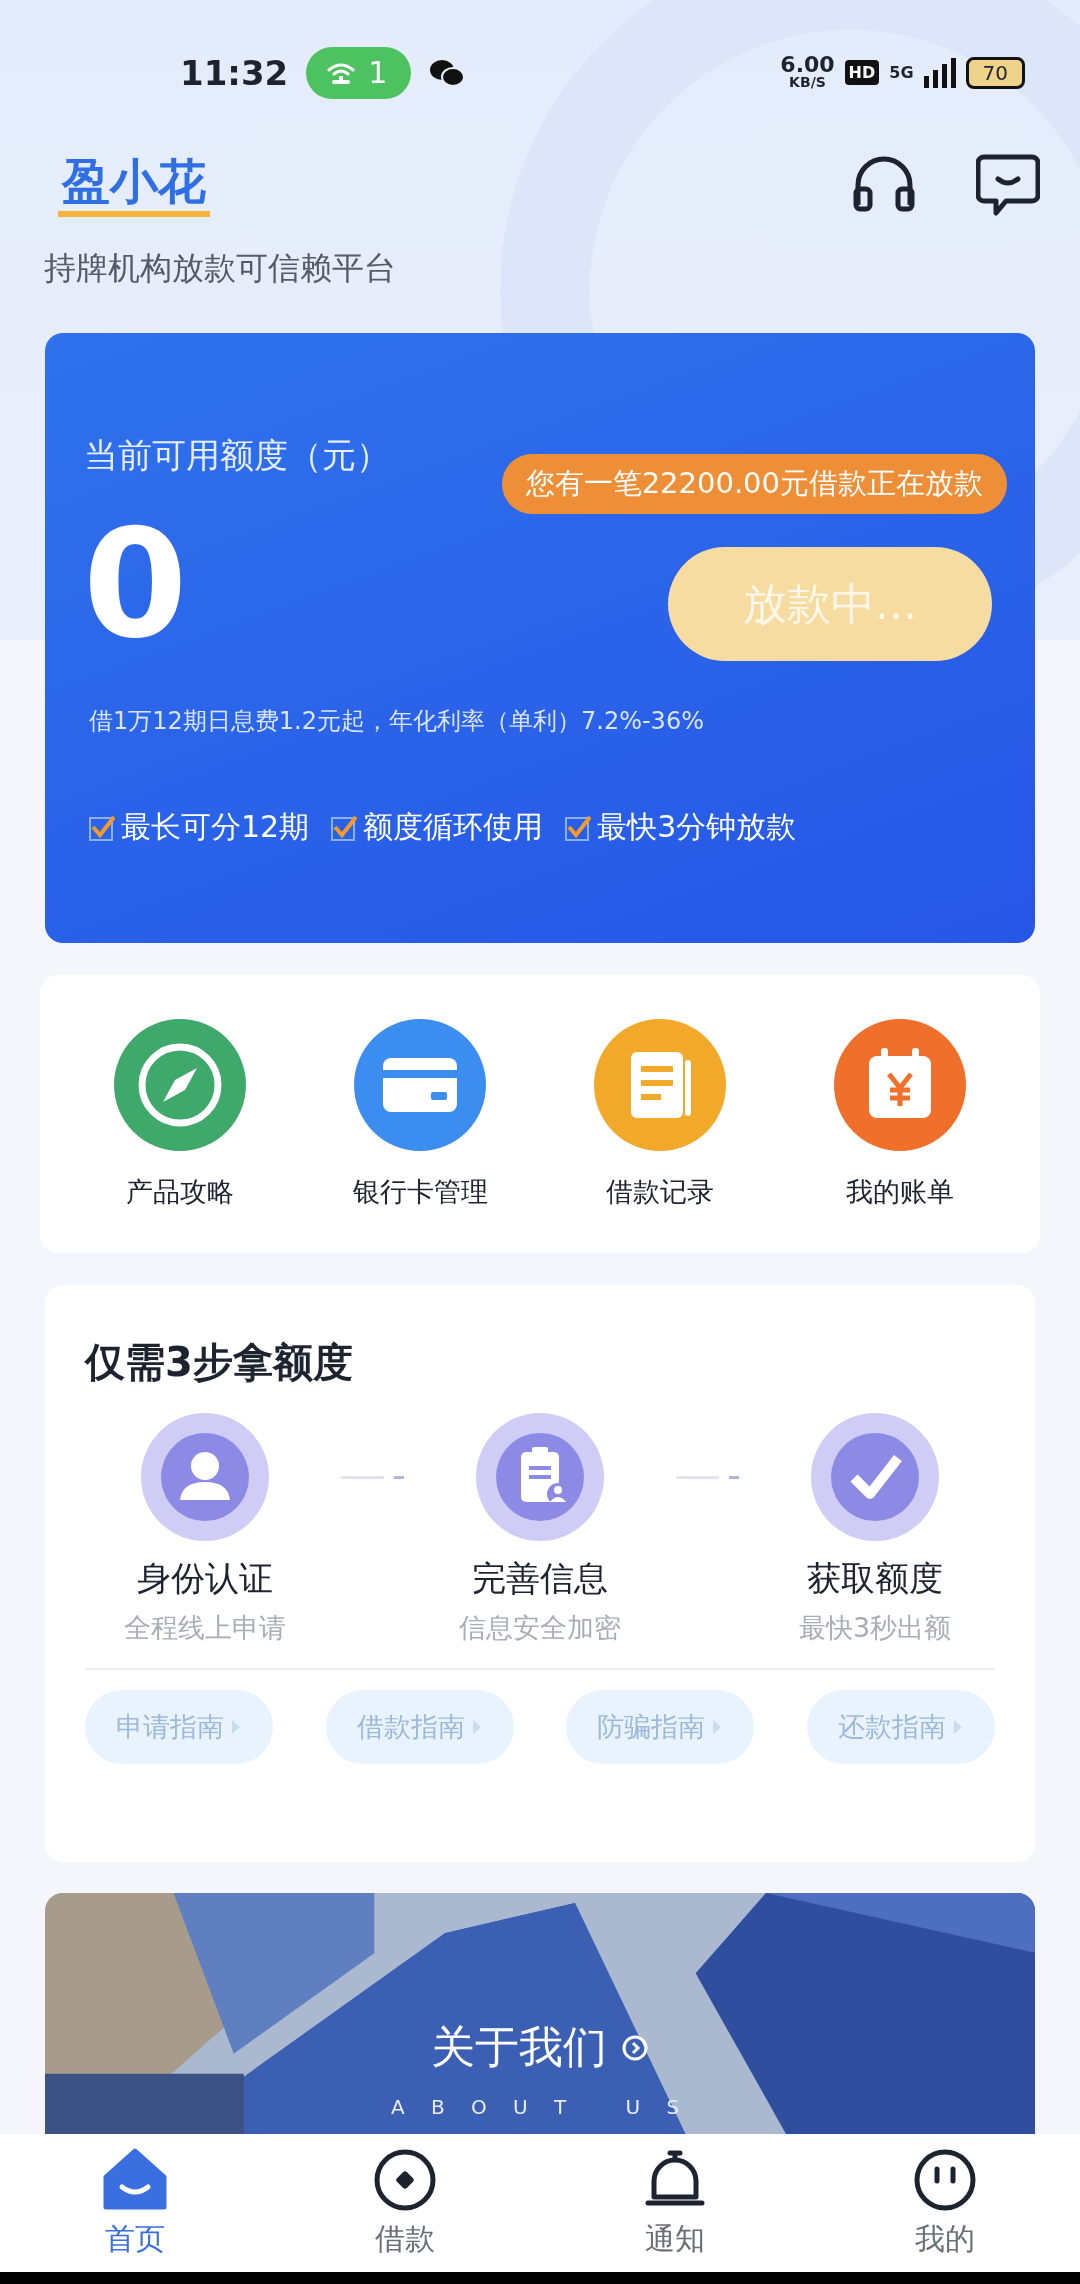 The image size is (1080, 2284). Describe the element at coordinates (215, 827) in the screenshot. I see `feature-label: 最长可分12期` at that location.